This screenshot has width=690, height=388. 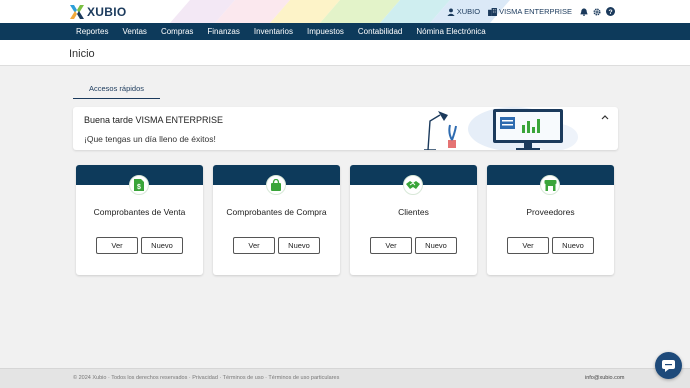 I want to click on user-icon, so click(x=451, y=11).